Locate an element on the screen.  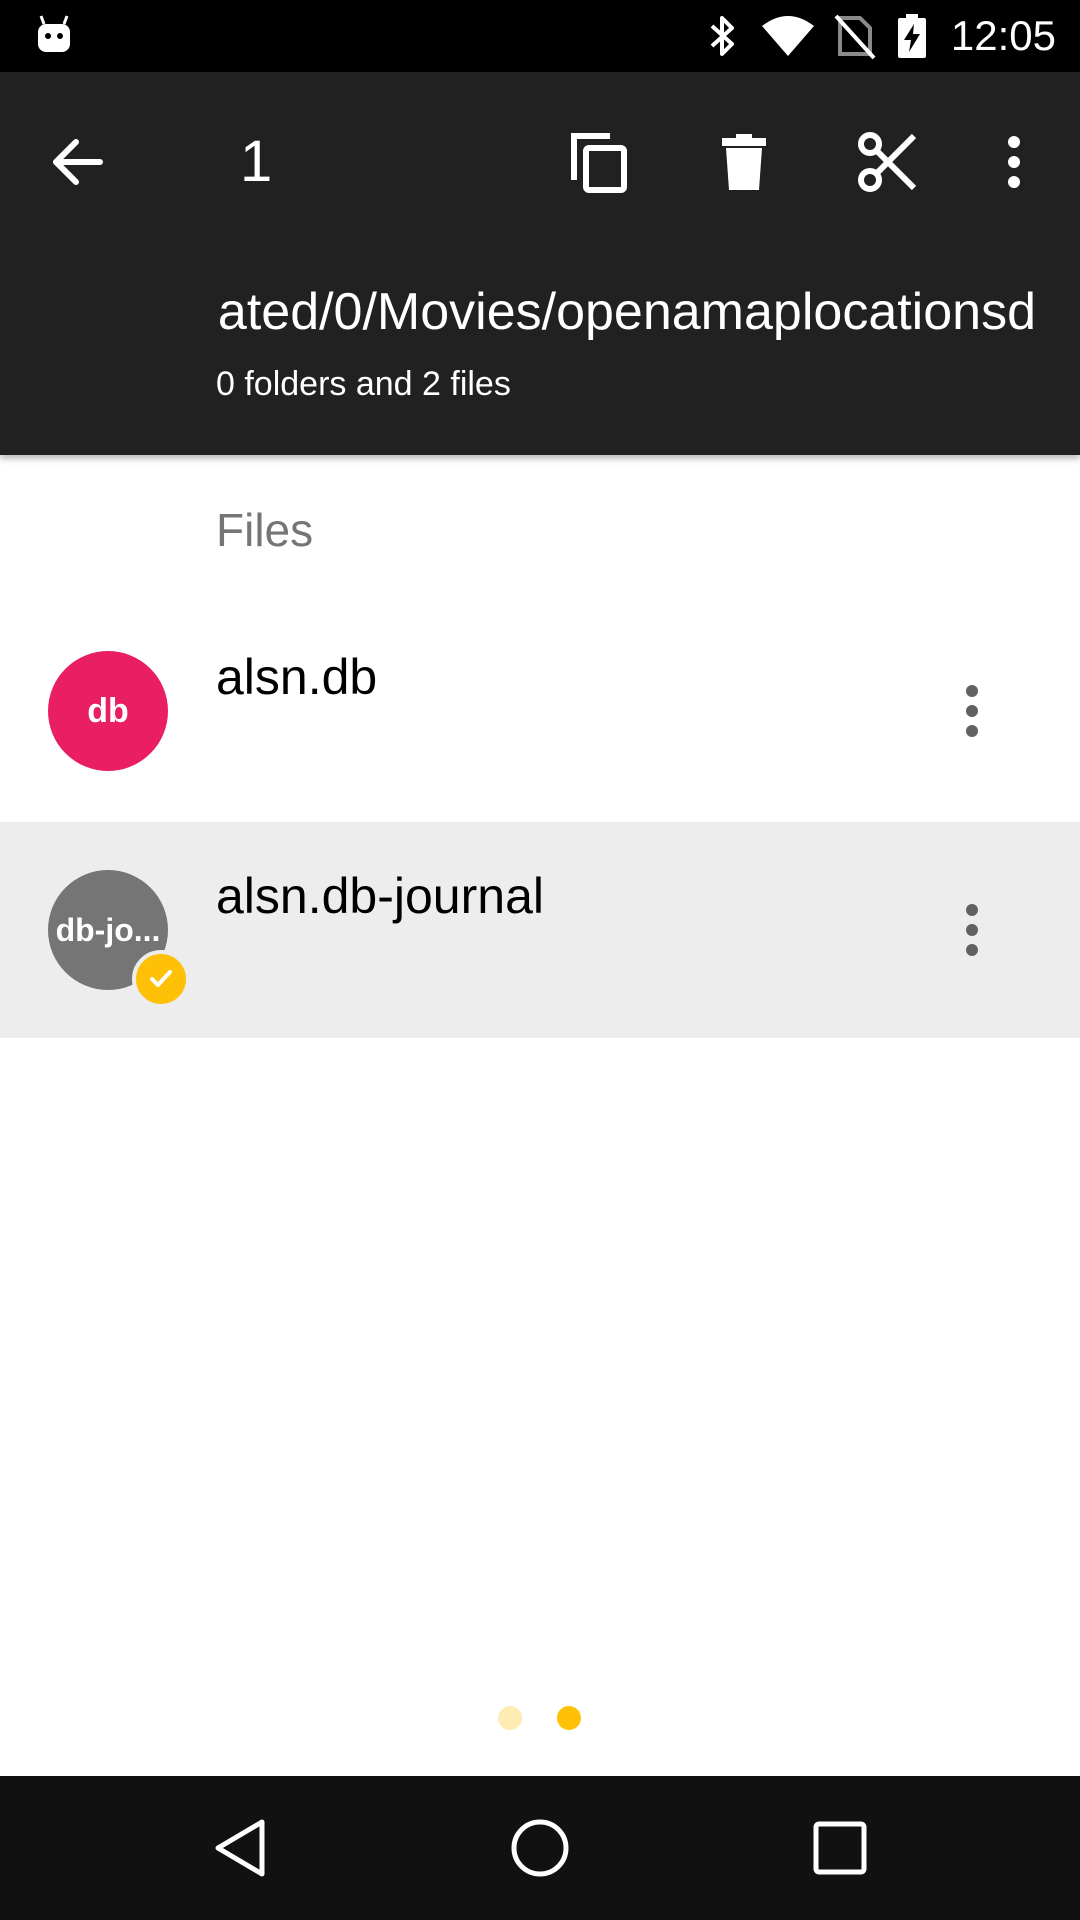
nav-recents-icon is located at coordinates (840, 1848).